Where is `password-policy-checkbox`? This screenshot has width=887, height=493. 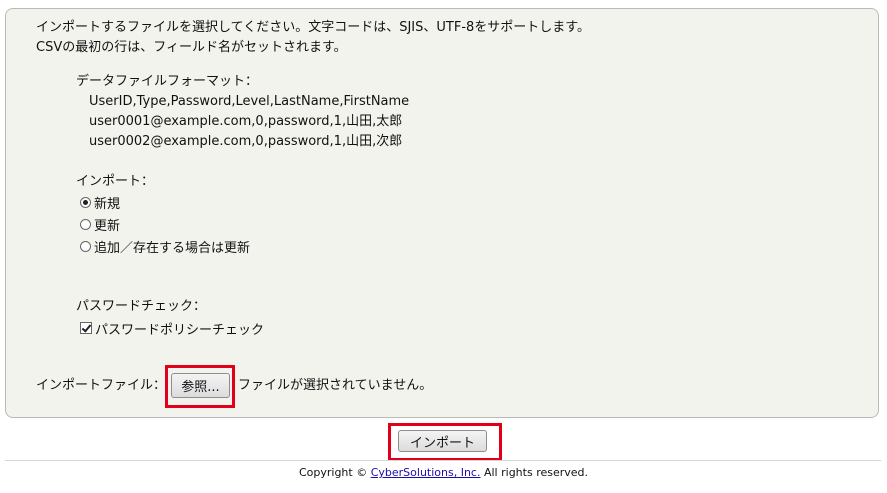 password-policy-checkbox is located at coordinates (86, 328).